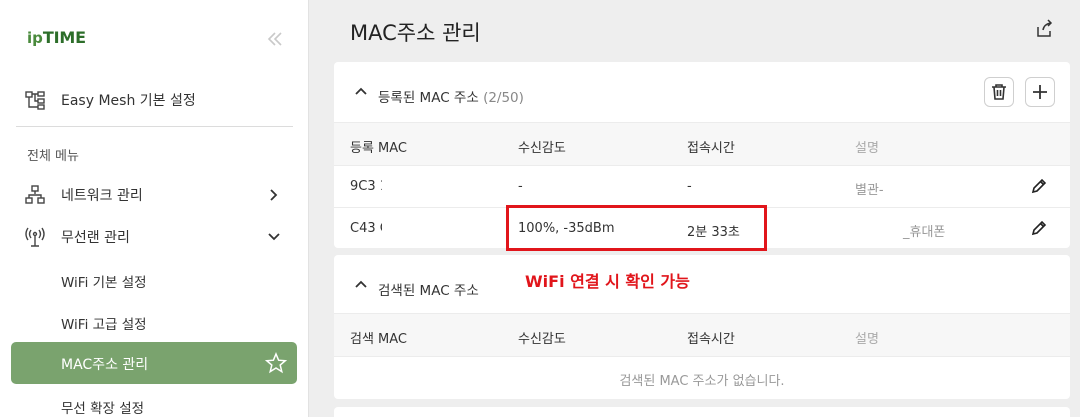 The height and width of the screenshot is (417, 1080). Describe the element at coordinates (35, 195) in the screenshot. I see `network-icon` at that location.